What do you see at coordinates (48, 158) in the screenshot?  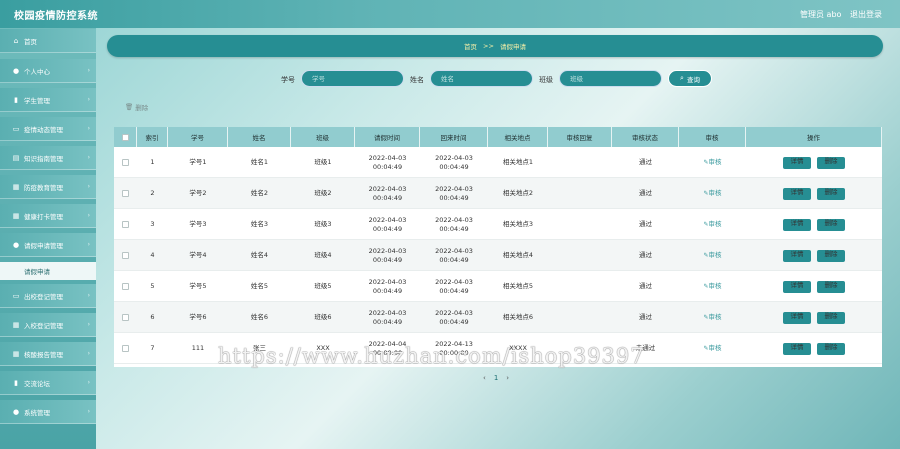 I see `sidebar-item-4: ▤ 知识指南管理 ›` at bounding box center [48, 158].